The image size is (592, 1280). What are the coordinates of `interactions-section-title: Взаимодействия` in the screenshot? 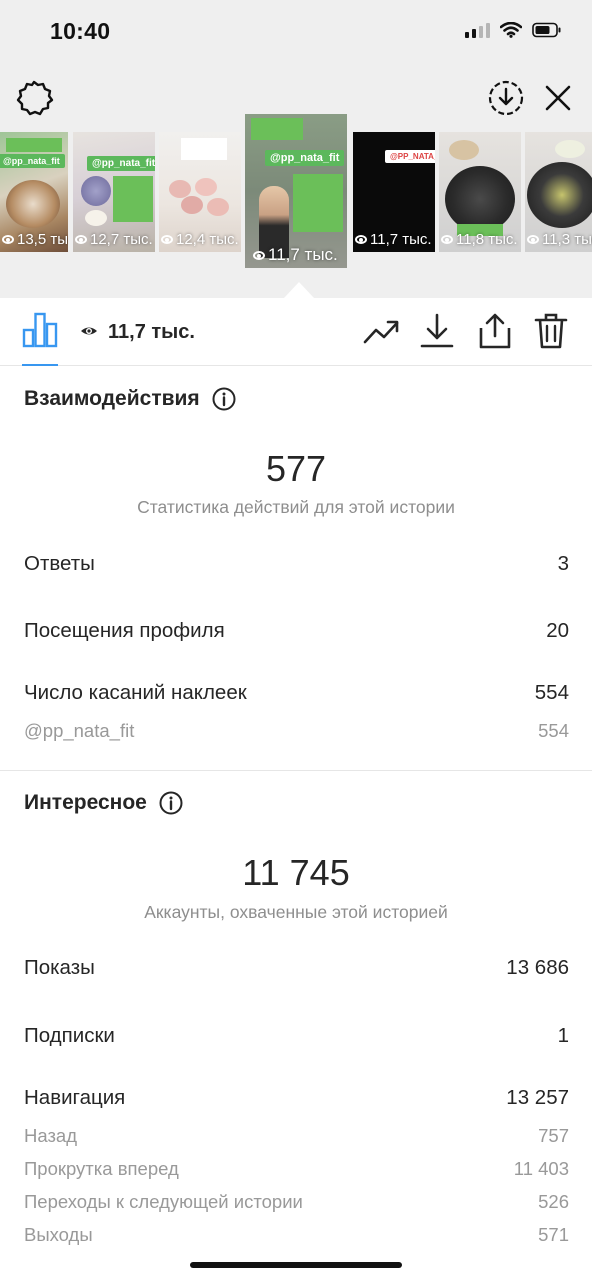 It's located at (130, 399).